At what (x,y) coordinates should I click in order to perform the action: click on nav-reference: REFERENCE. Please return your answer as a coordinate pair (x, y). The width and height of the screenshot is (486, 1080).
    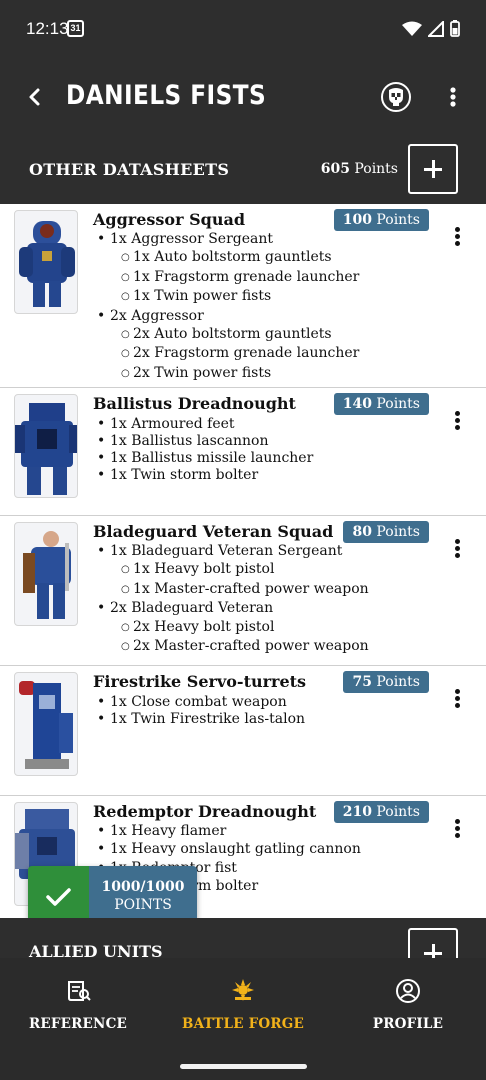
    Looking at the image, I should click on (79, 1004).